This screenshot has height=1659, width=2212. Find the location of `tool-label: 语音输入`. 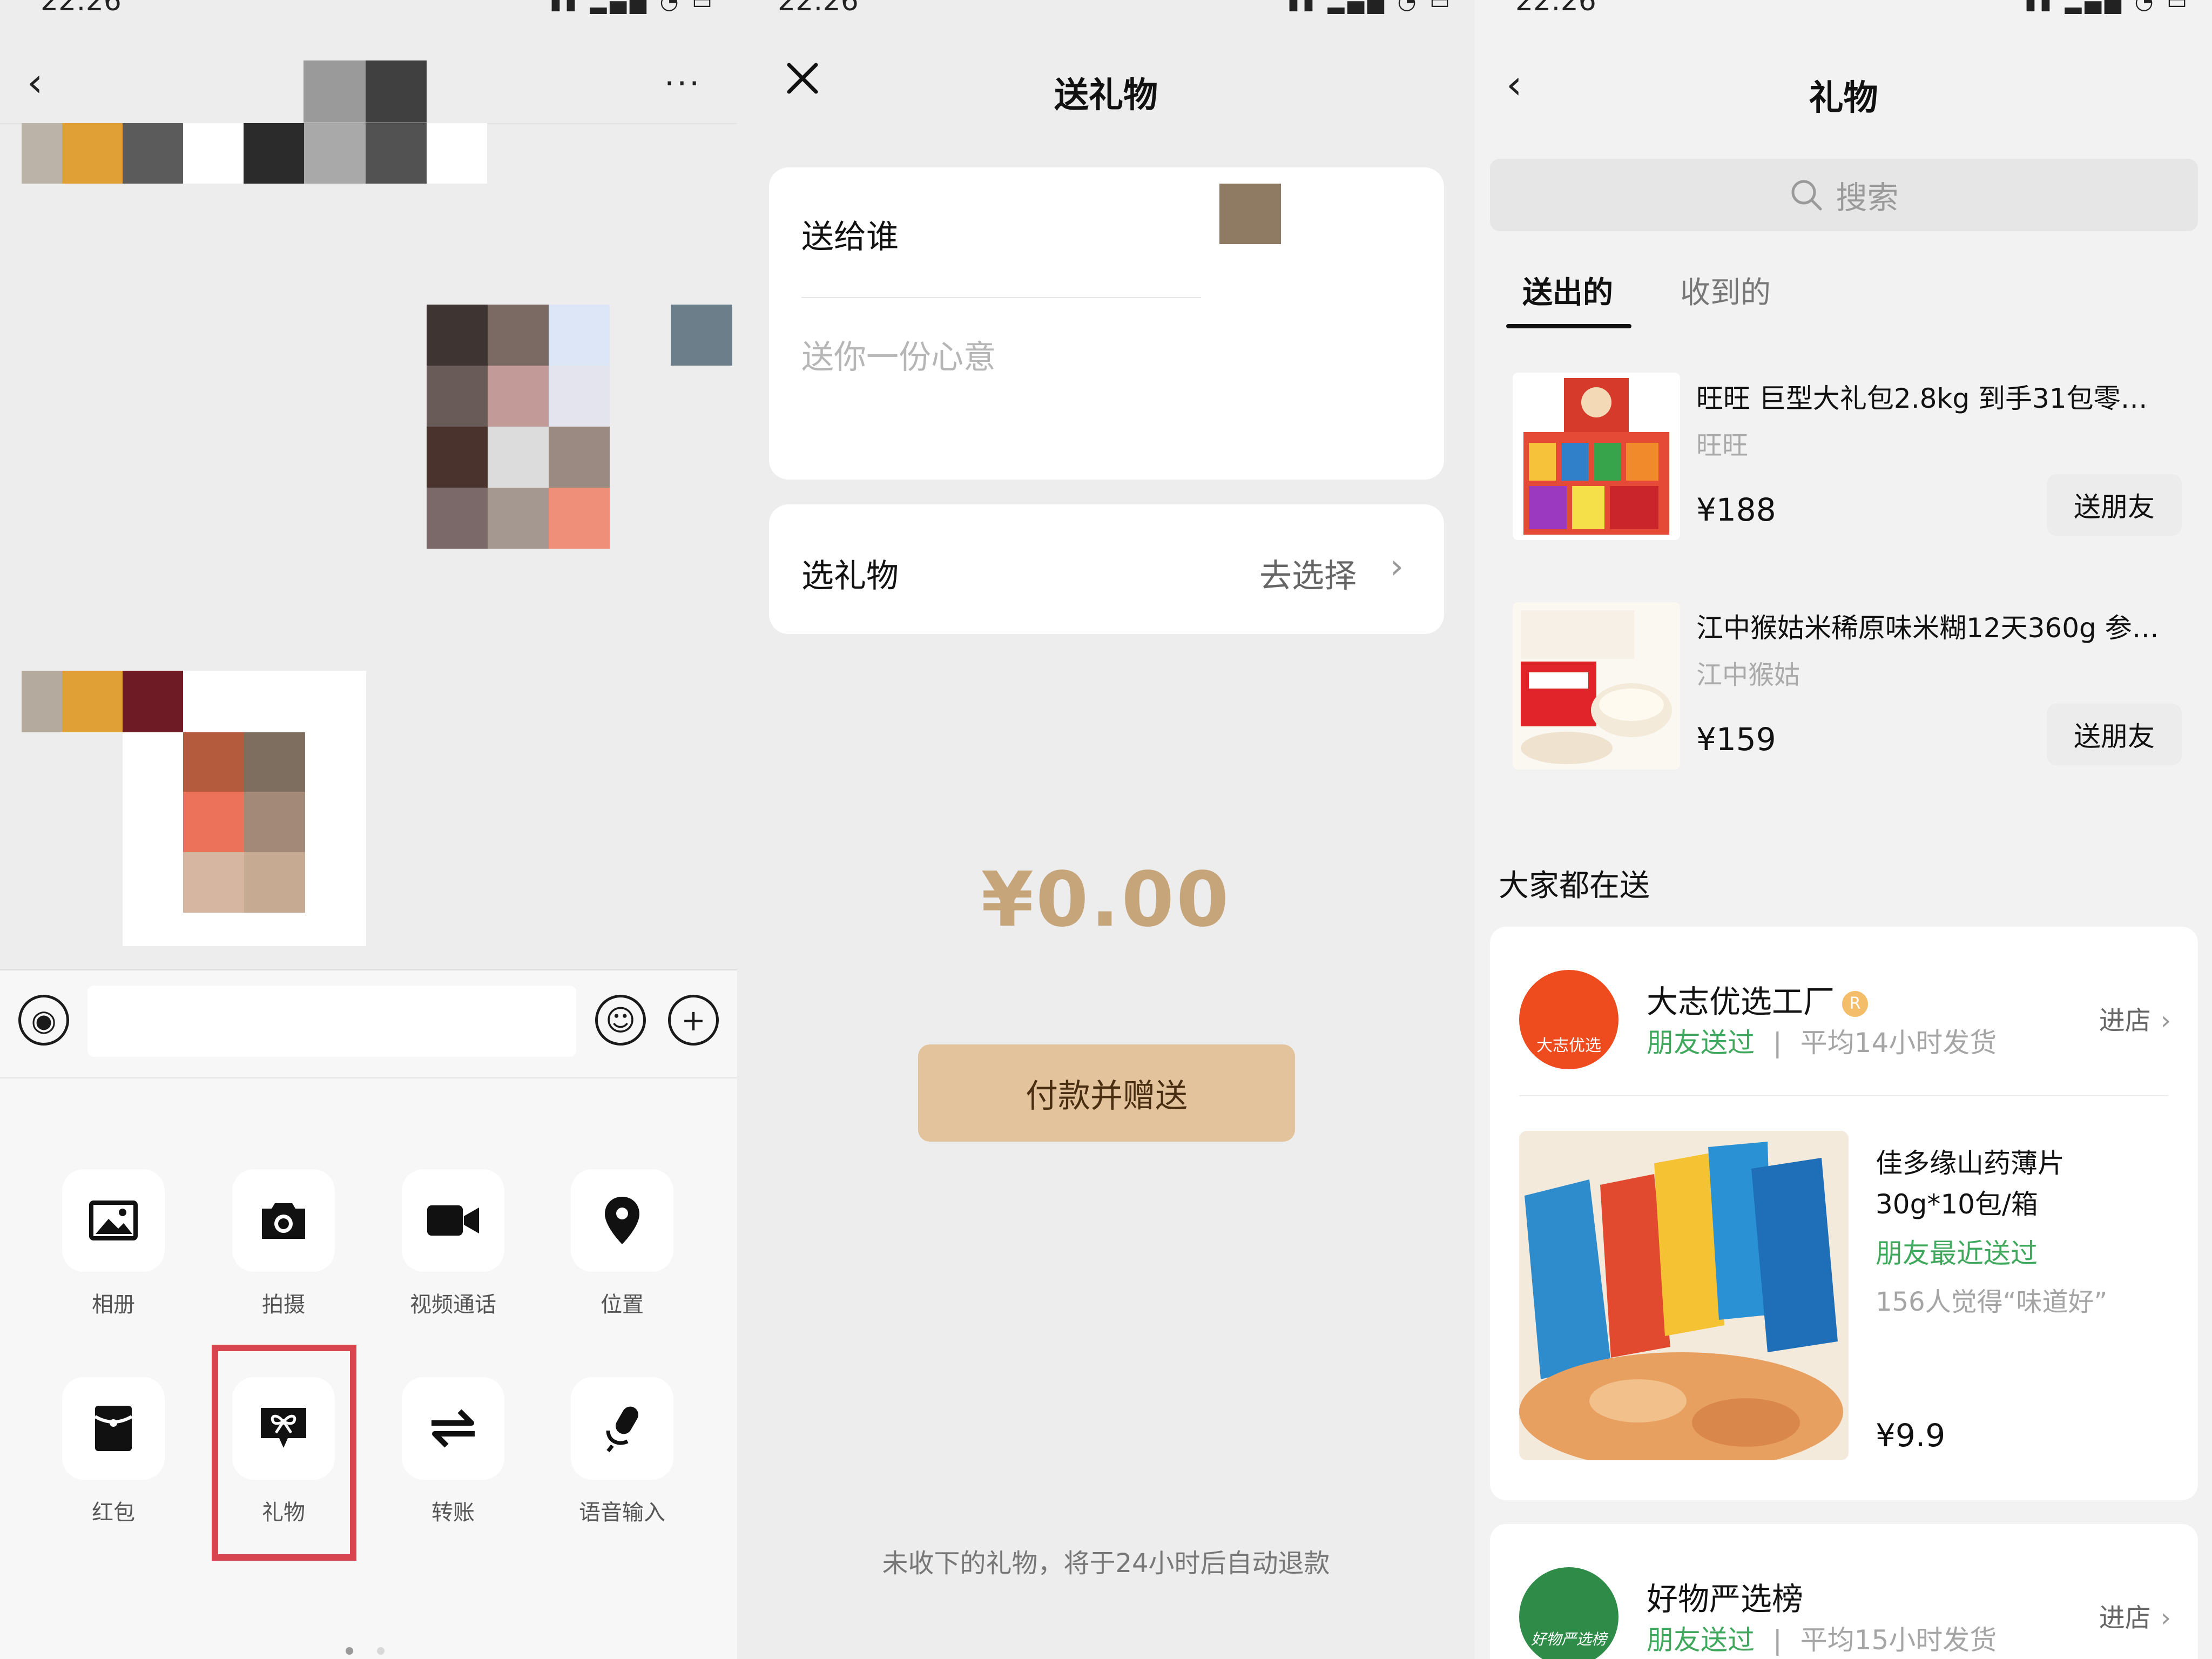

tool-label: 语音输入 is located at coordinates (622, 1512).